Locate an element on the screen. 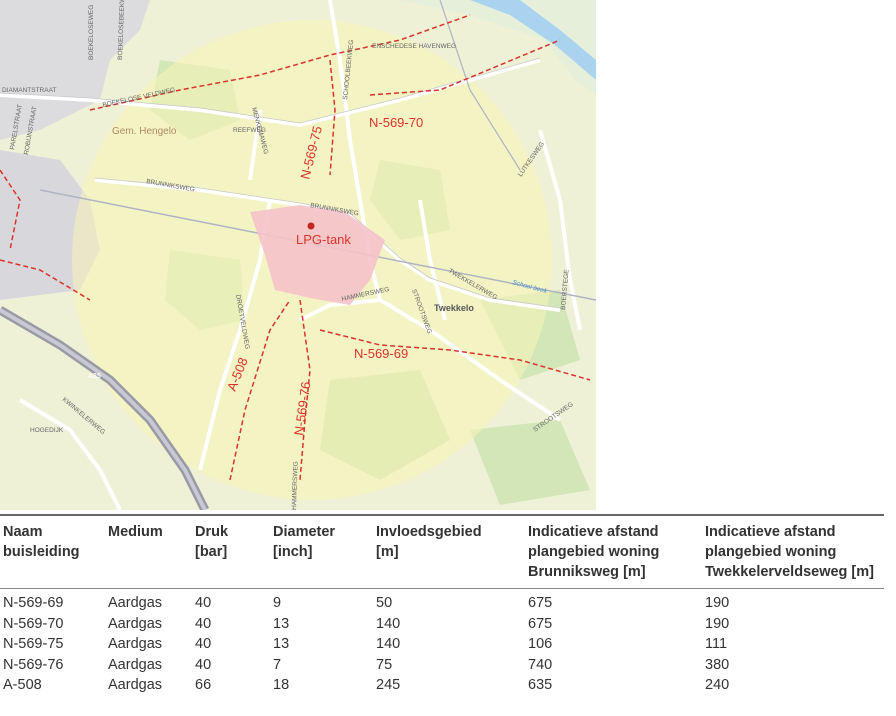 The image size is (896, 716). cell-name: N-569-75 is located at coordinates (33, 644).